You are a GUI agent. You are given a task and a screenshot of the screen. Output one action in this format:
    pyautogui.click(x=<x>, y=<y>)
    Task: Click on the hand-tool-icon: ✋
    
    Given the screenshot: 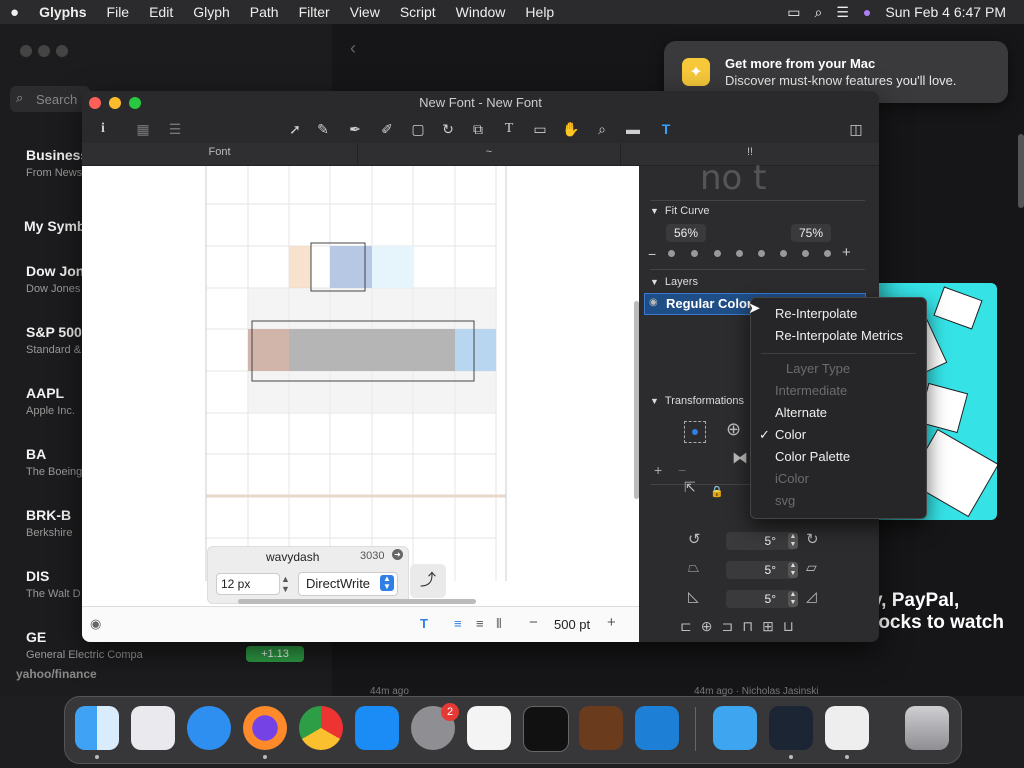 What is the action you would take?
    pyautogui.click(x=571, y=129)
    